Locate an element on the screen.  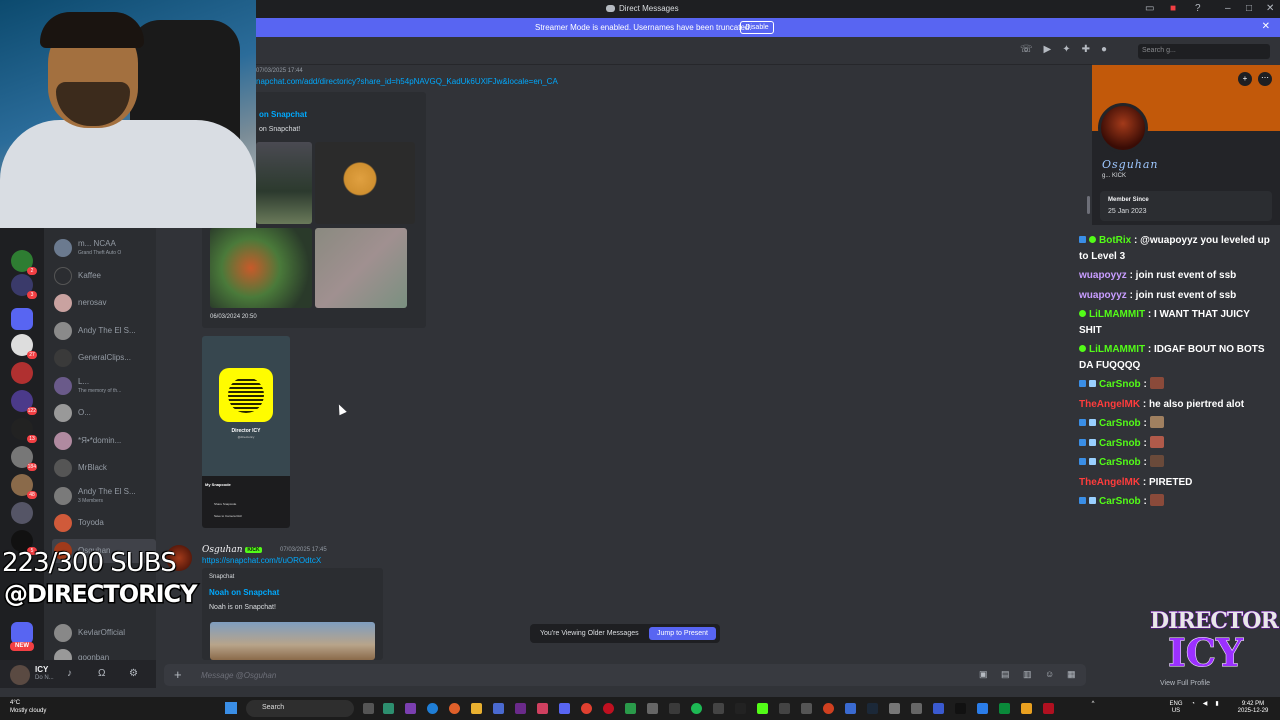
more-options-icon: ⋯ is located at coordinates (1265, 79).